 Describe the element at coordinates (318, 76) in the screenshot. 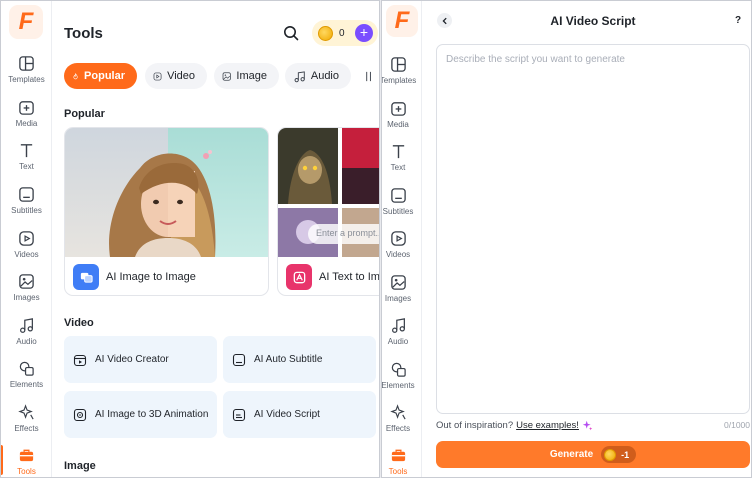

I see `tab-audio: Audio` at that location.